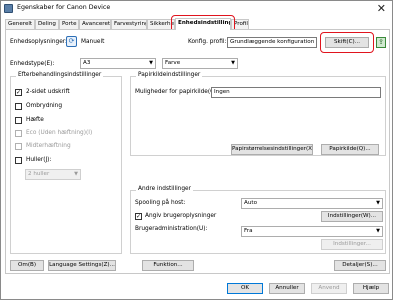 The height and width of the screenshot is (300, 393). What do you see at coordinates (47, 24) in the screenshot?
I see `tab-deling: Deling` at bounding box center [47, 24].